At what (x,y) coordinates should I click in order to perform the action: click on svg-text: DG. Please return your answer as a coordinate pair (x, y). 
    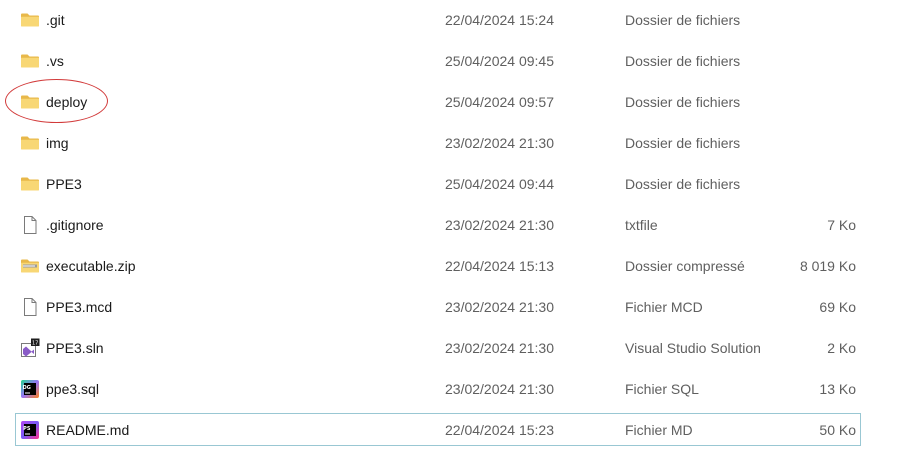
    Looking at the image, I should click on (27, 388).